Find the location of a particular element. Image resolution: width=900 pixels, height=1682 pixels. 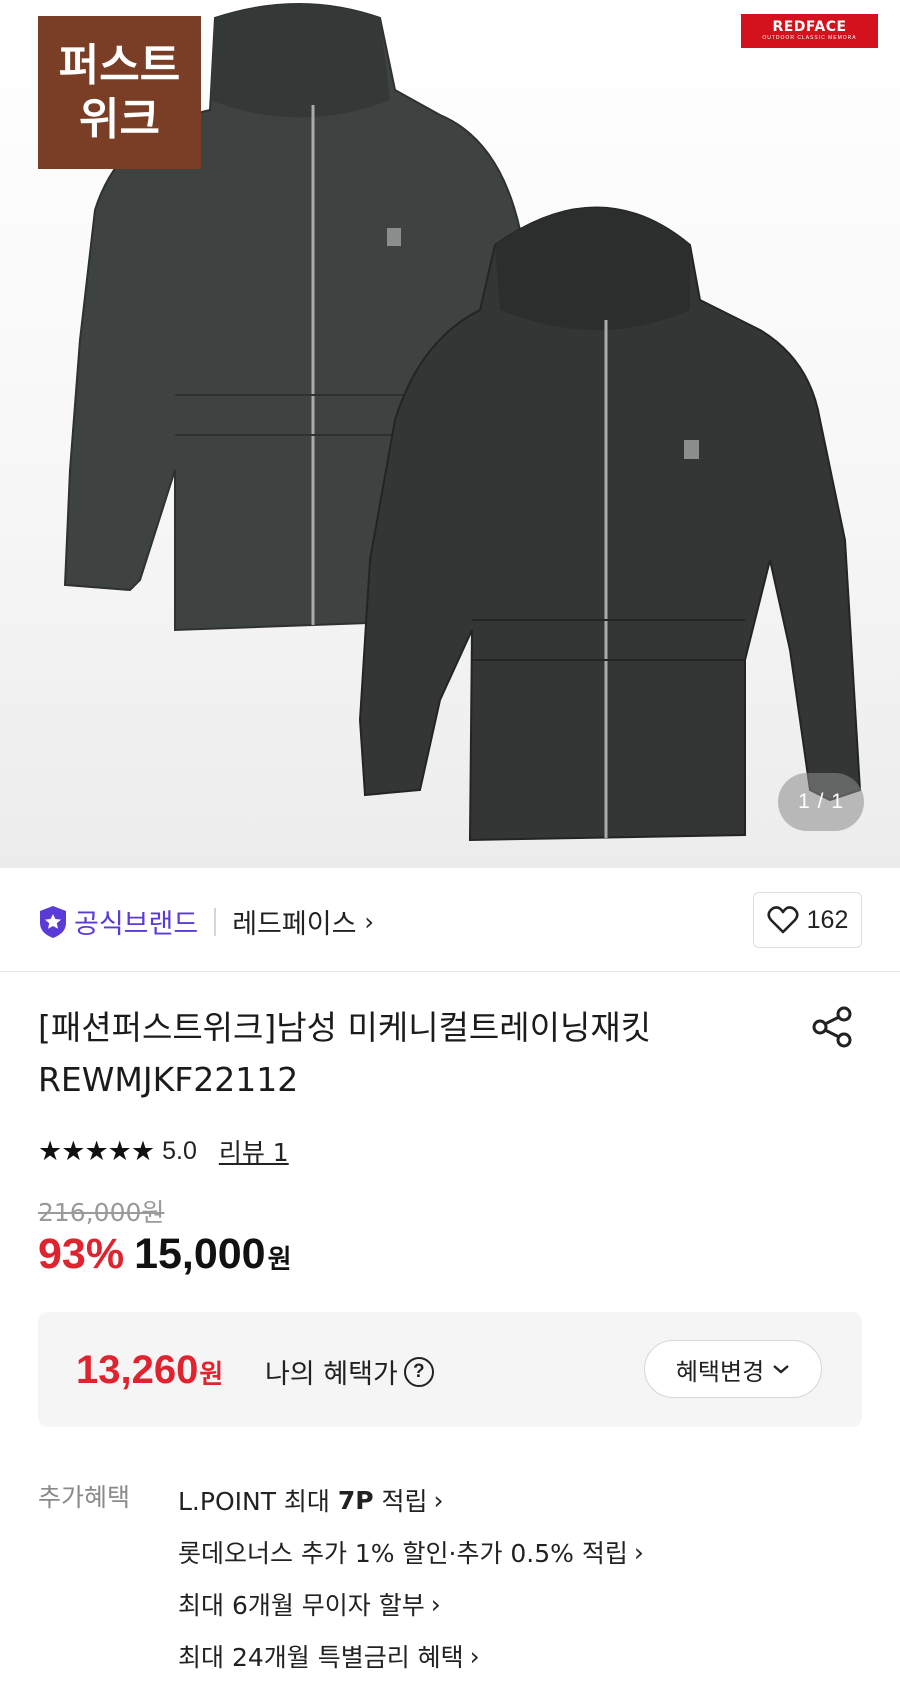

extra-benefit-highlight: 7P is located at coordinates (355, 1500).